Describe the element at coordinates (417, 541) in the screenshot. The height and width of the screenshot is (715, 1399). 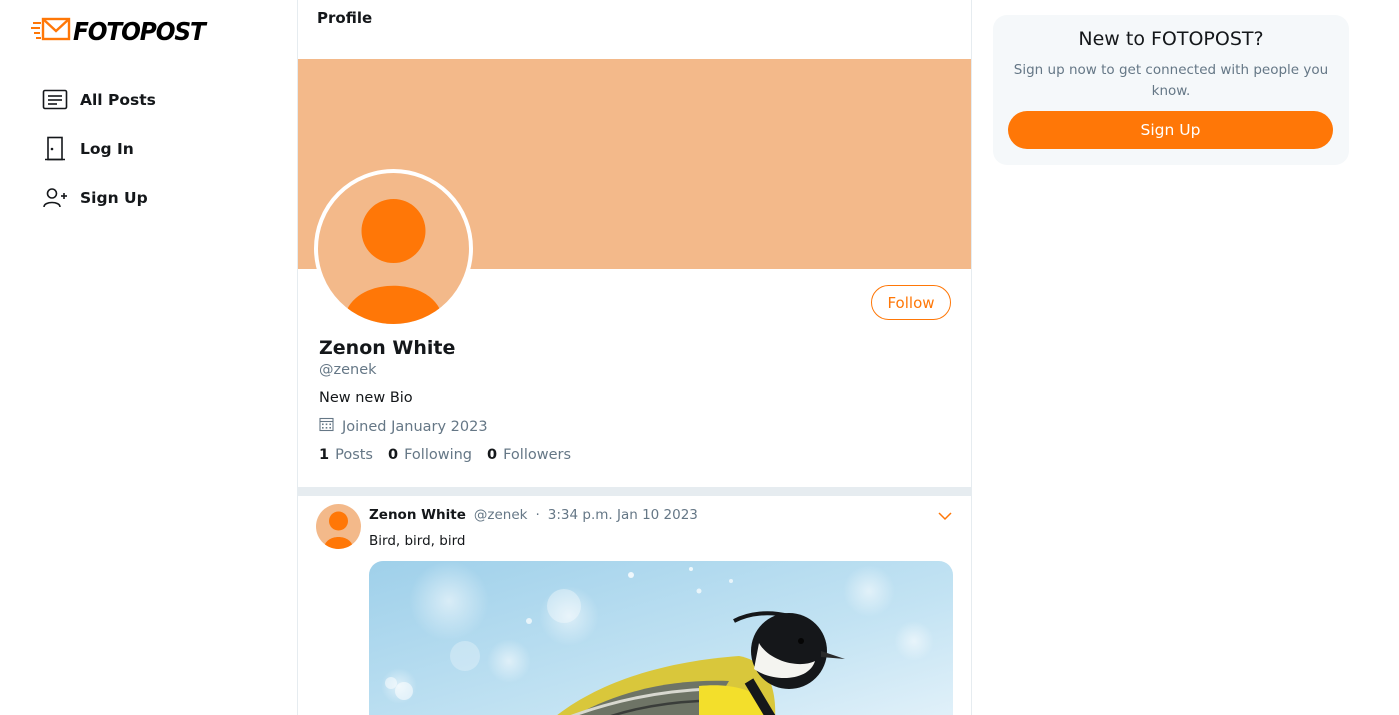
I see `post-text: Bird, bird, bird` at that location.